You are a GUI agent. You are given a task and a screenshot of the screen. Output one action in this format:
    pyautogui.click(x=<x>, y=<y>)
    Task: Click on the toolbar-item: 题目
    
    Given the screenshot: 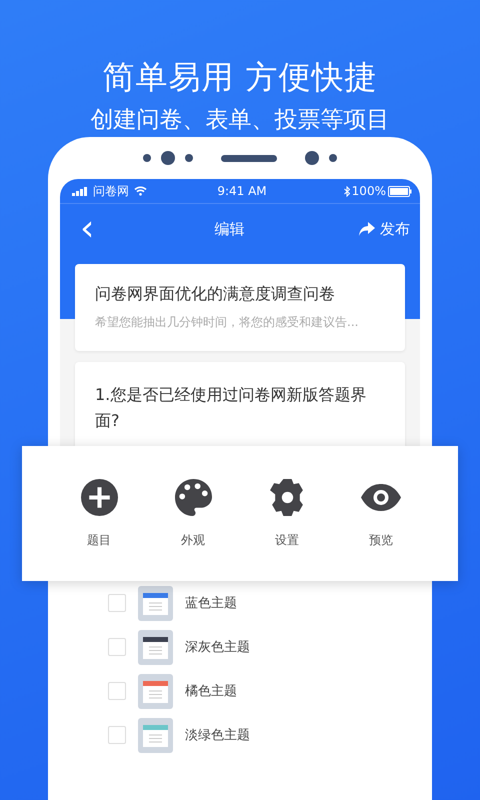 What is the action you would take?
    pyautogui.click(x=99, y=513)
    